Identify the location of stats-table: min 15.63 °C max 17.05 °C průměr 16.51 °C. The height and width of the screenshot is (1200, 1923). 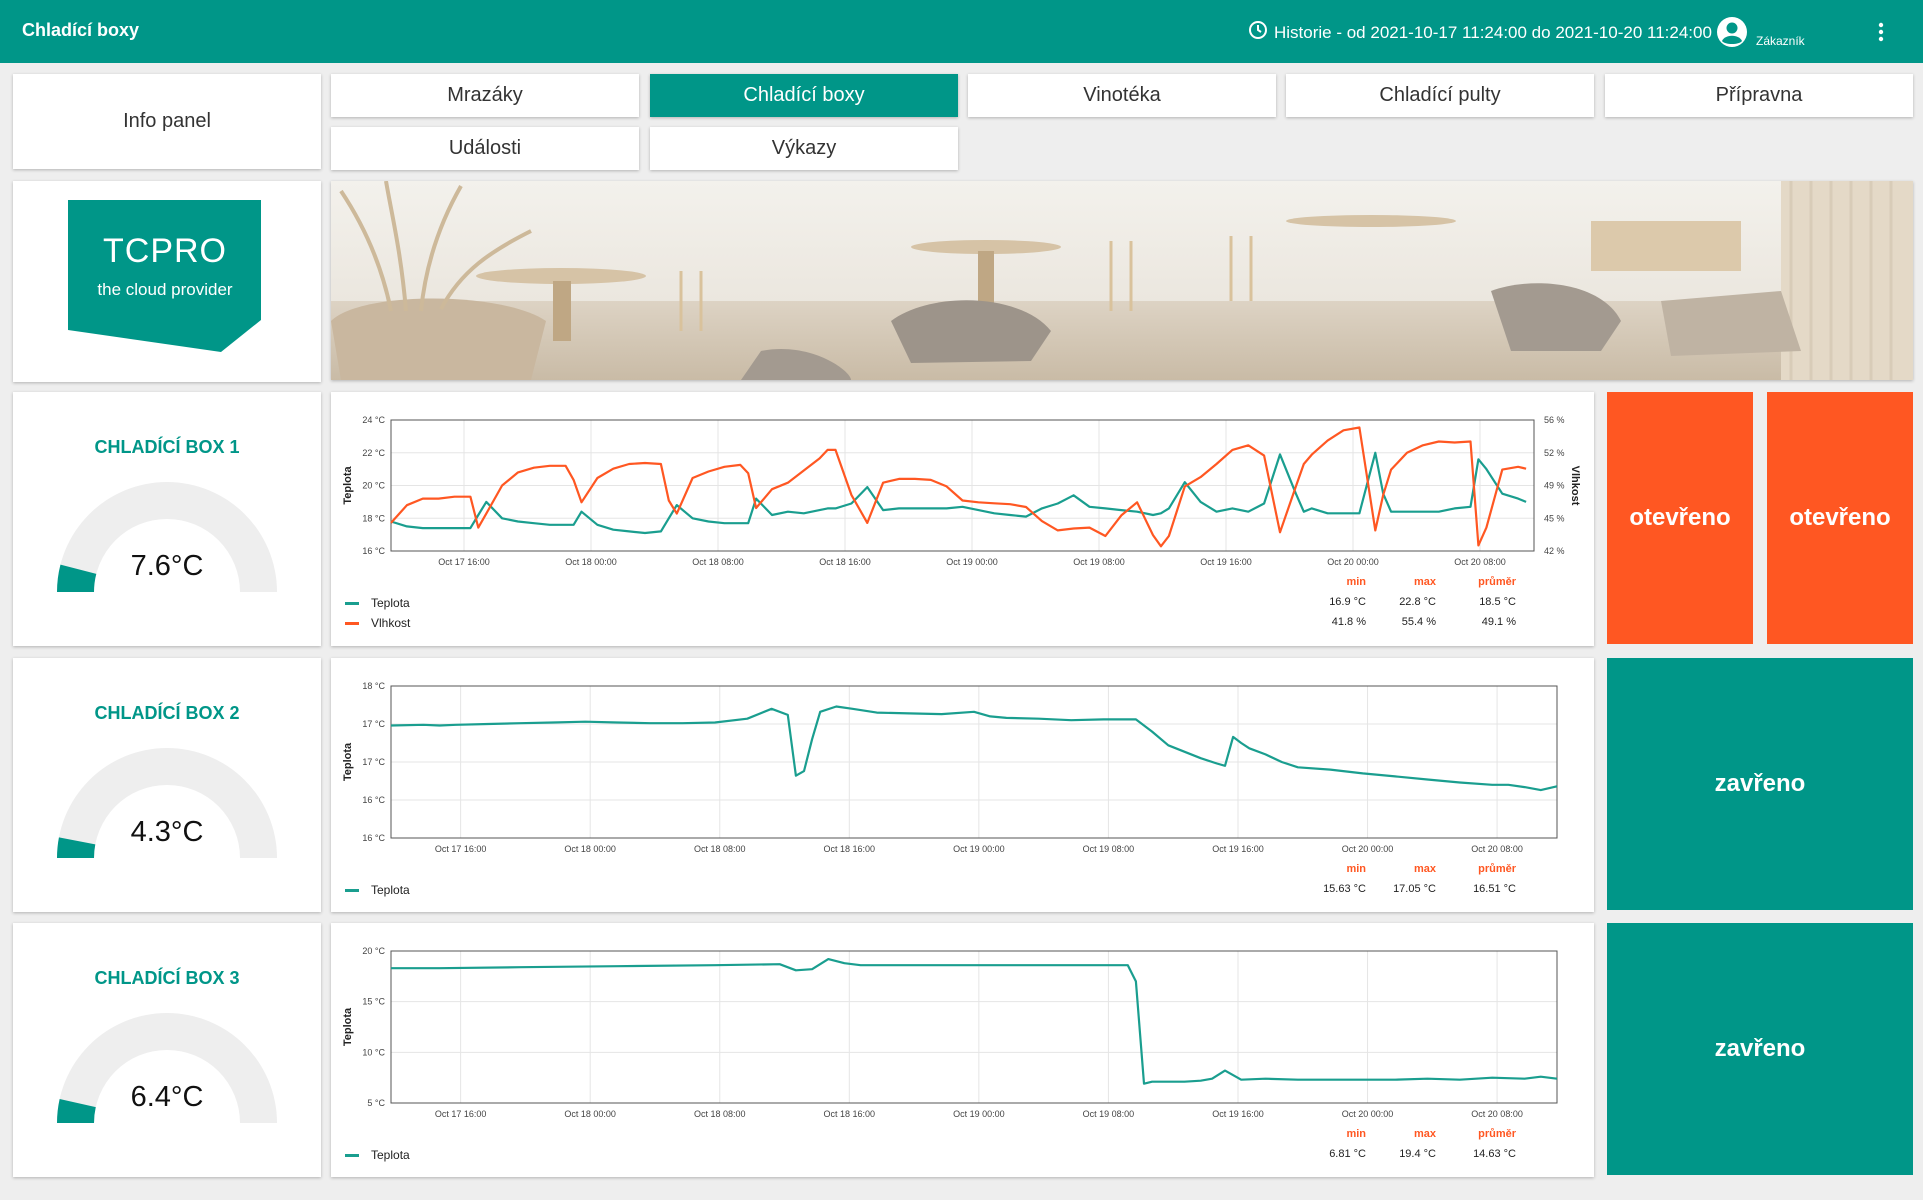
(962, 785).